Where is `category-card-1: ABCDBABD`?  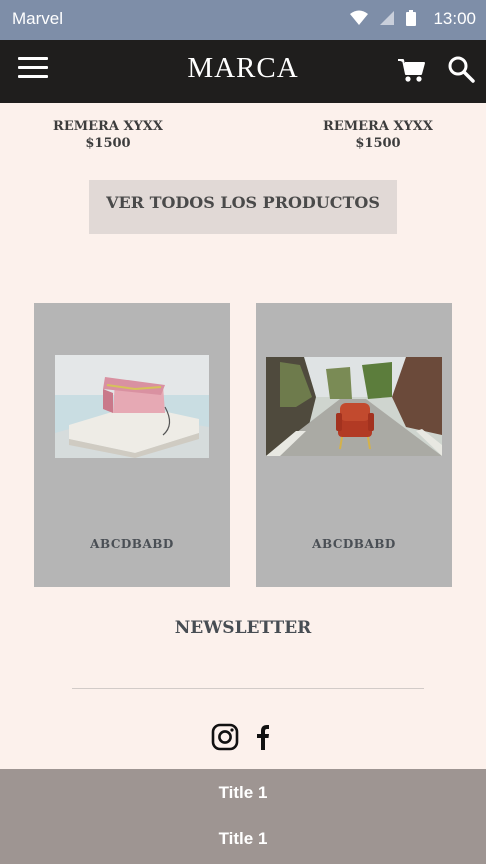 category-card-1: ABCDBABD is located at coordinates (132, 445).